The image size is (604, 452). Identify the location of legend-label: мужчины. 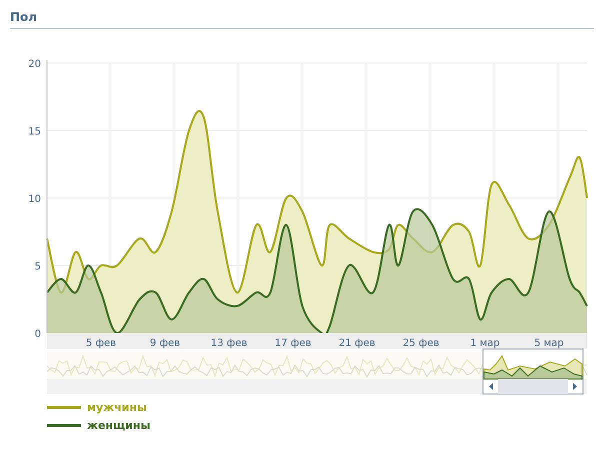
(117, 407).